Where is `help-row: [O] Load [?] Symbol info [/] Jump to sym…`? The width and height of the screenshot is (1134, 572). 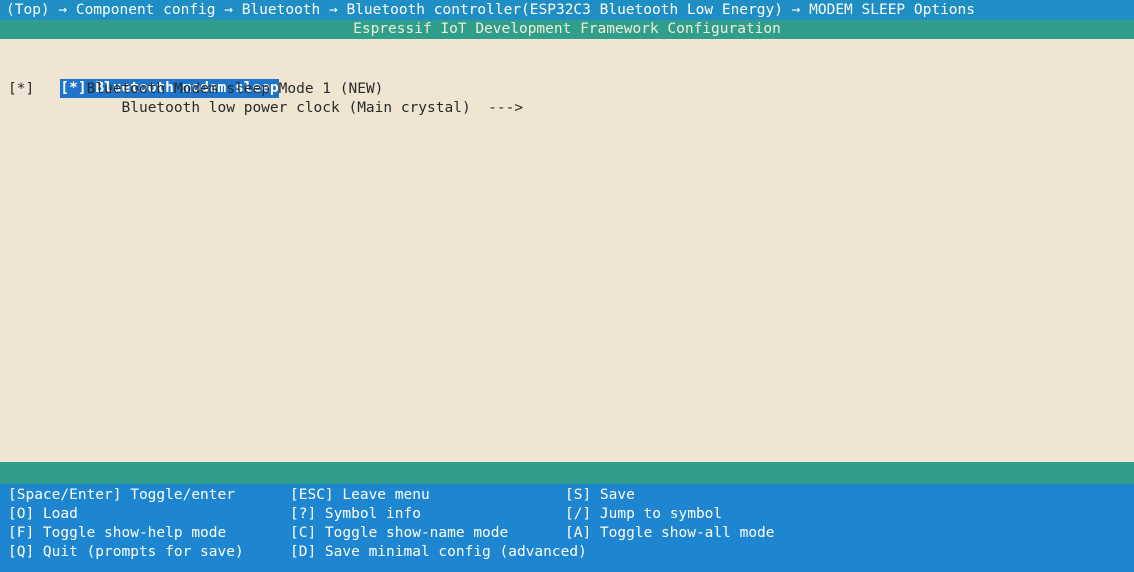 help-row: [O] Load [?] Symbol info [/] Jump to sym… is located at coordinates (365, 514).